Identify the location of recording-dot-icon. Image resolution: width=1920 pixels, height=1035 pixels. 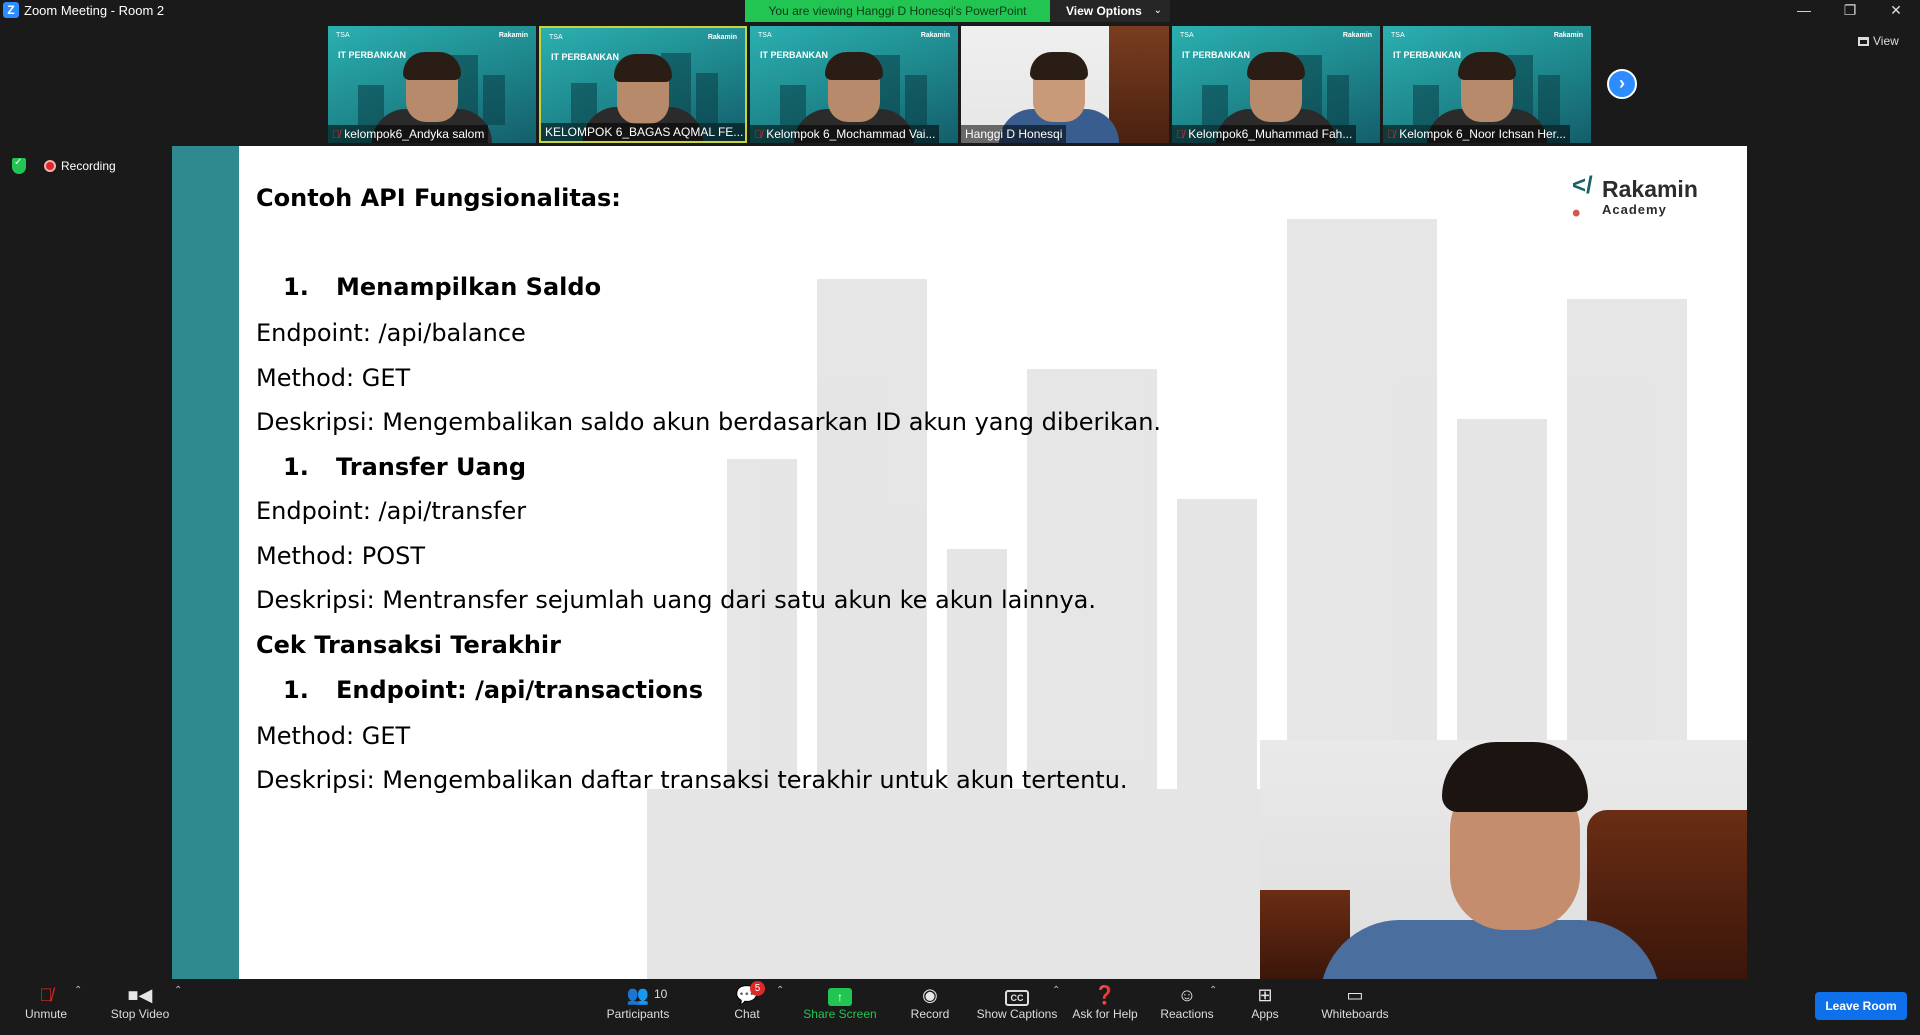
(50, 166).